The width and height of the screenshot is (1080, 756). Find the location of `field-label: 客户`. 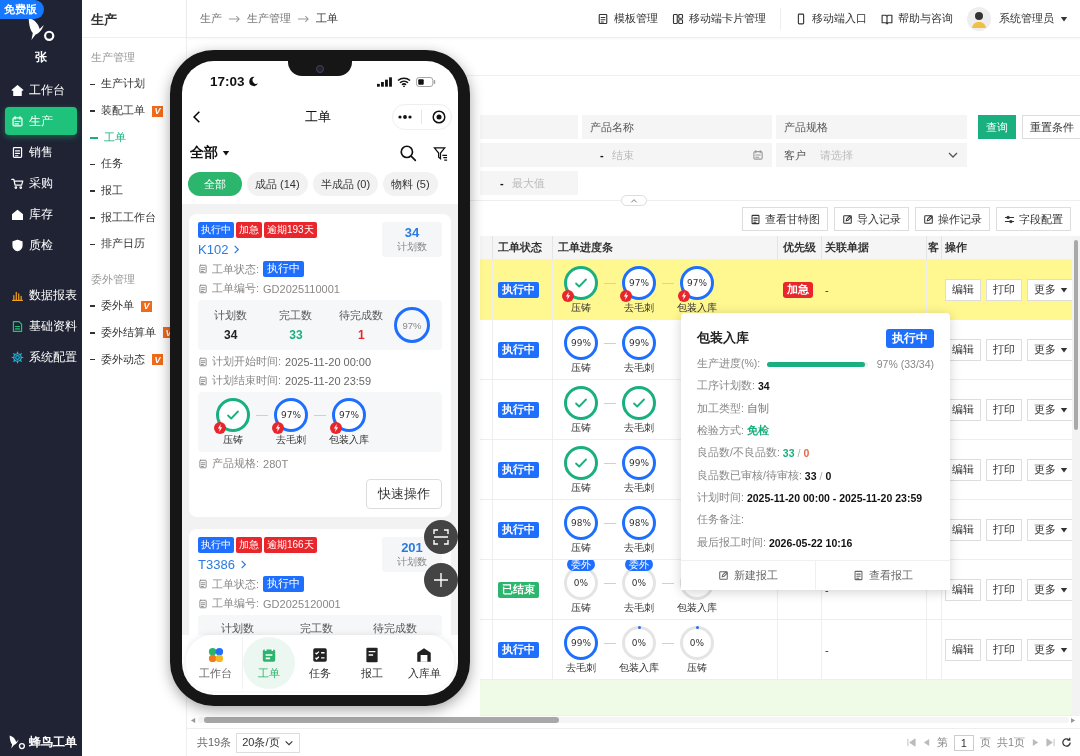

field-label: 客户 is located at coordinates (795, 155).